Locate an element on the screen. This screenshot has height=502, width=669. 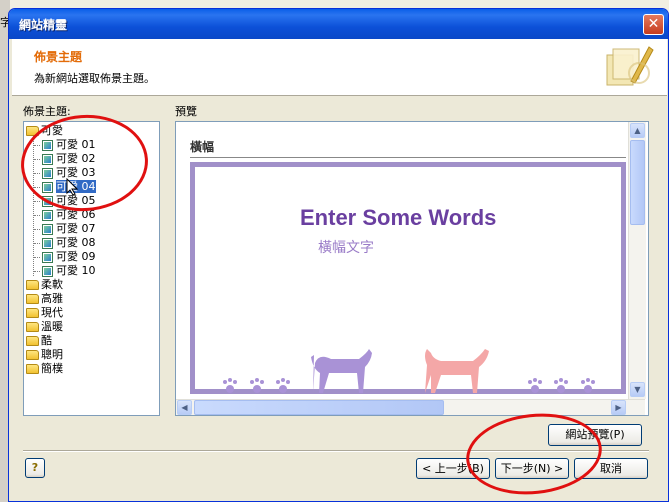
tree-folder-category: 高雅 is located at coordinates (44, 299).